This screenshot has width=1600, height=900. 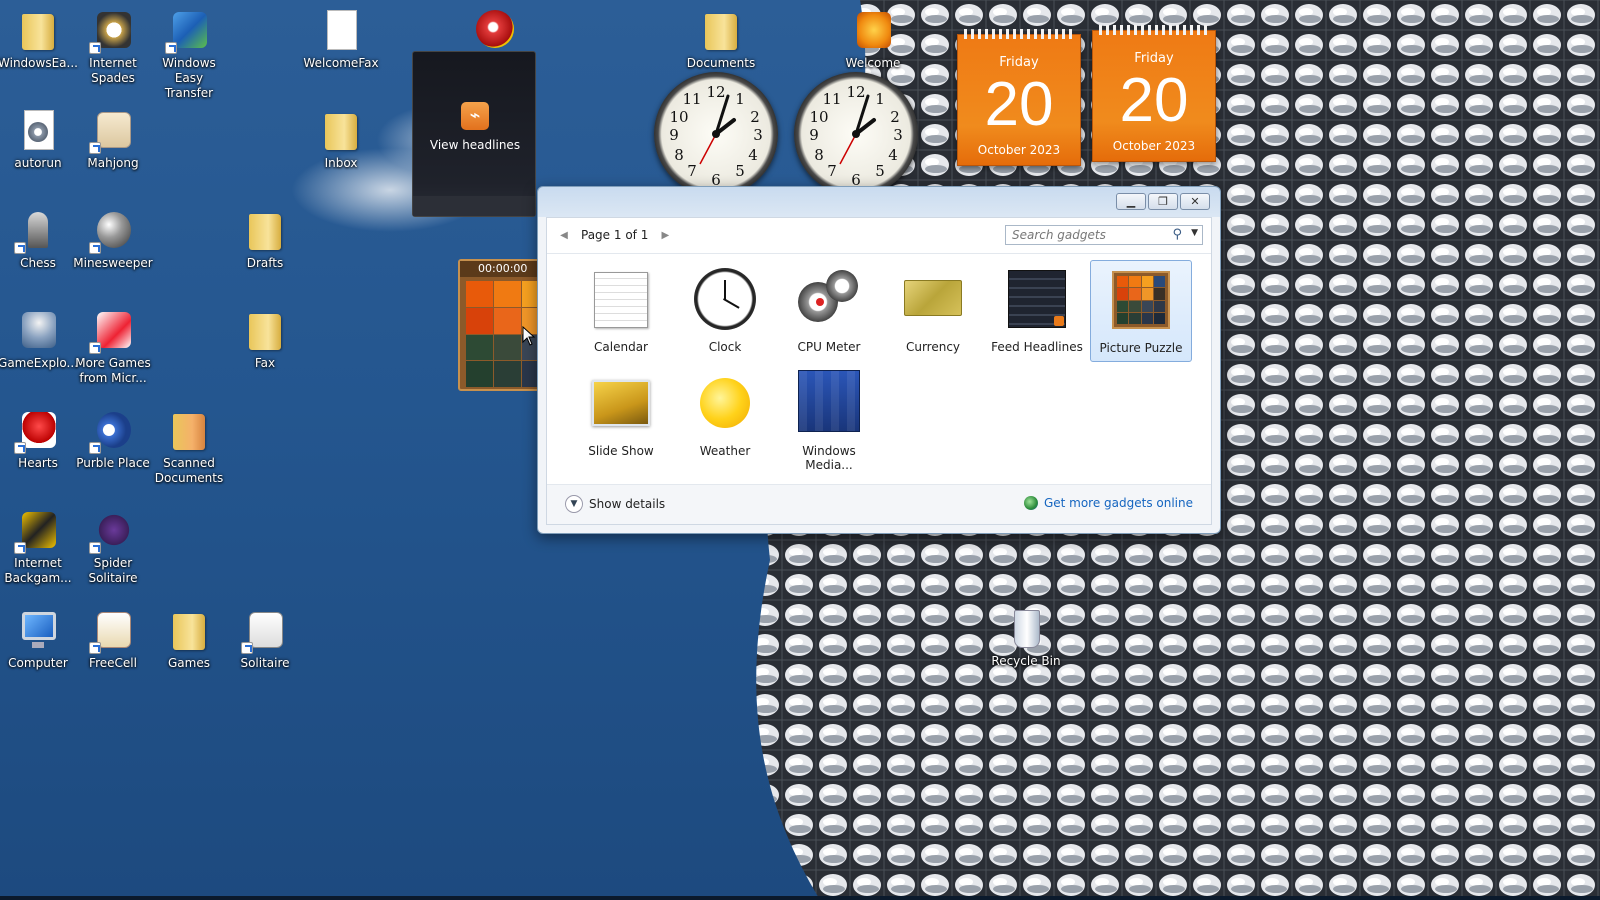 What do you see at coordinates (1177, 234) in the screenshot?
I see `search-icon: ⚲` at bounding box center [1177, 234].